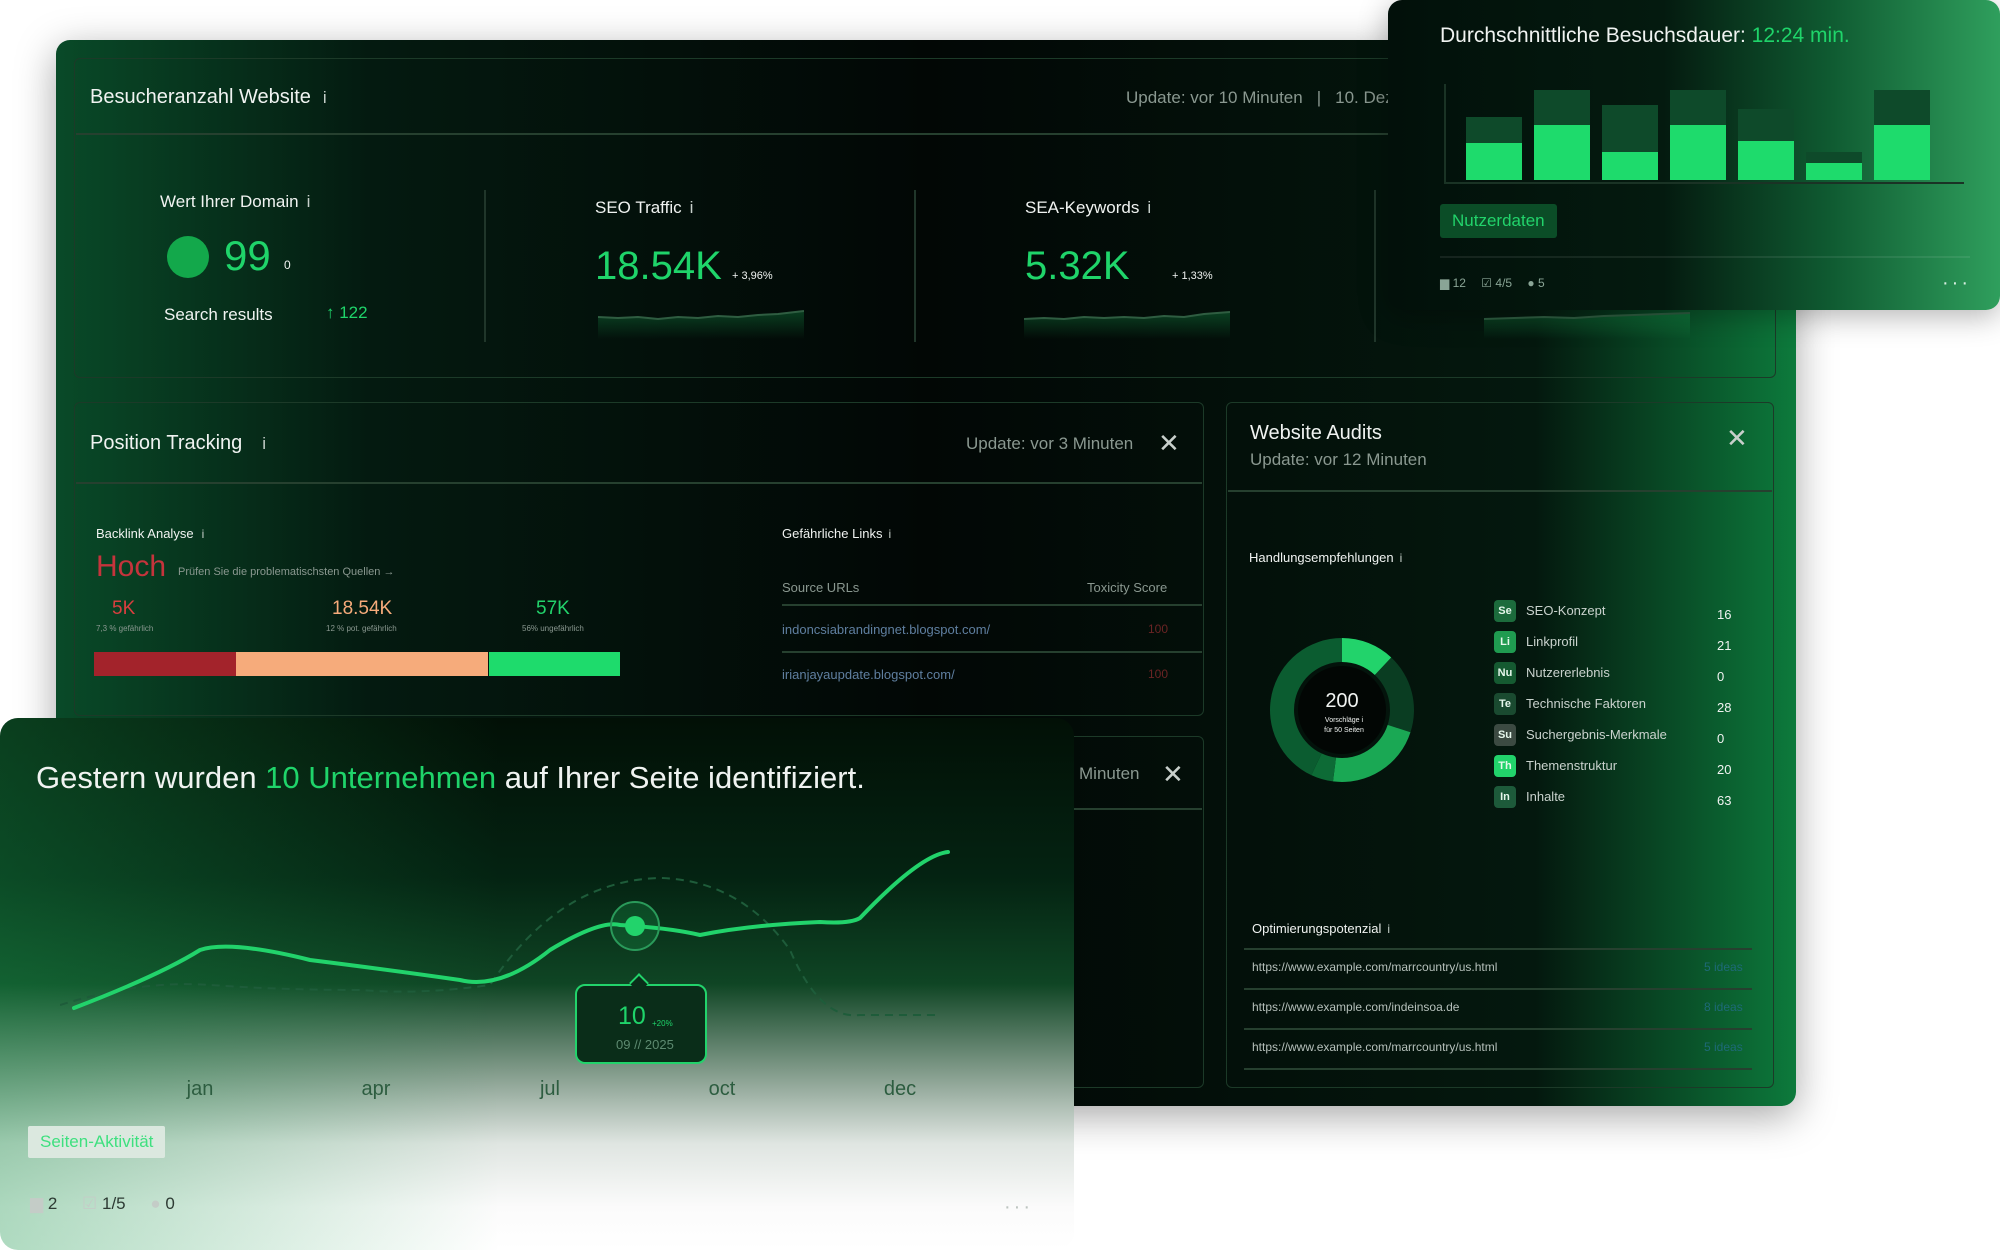 This screenshot has width=2000, height=1250. I want to click on user-data-tag: Nutzerdaten, so click(1498, 221).